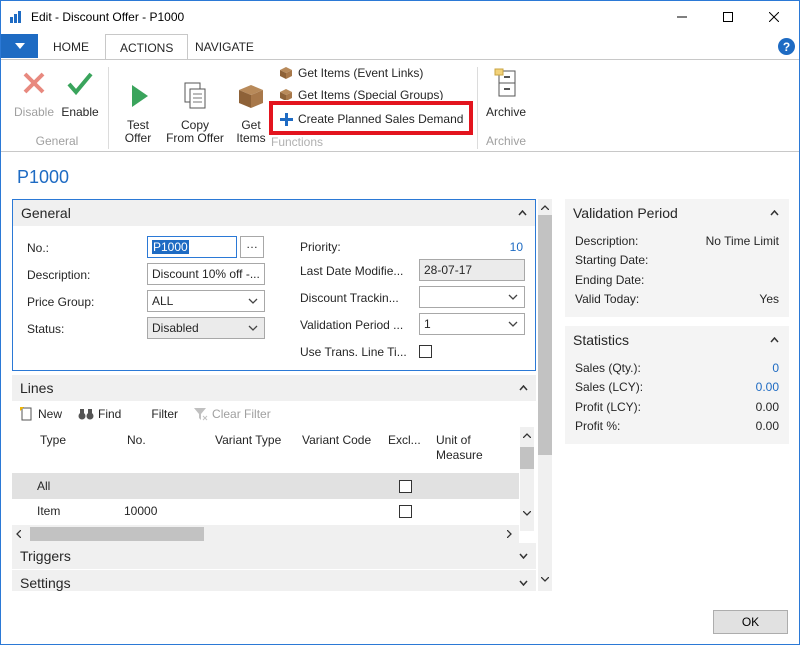  Describe the element at coordinates (506, 93) in the screenshot. I see `archive-button: Archive` at that location.